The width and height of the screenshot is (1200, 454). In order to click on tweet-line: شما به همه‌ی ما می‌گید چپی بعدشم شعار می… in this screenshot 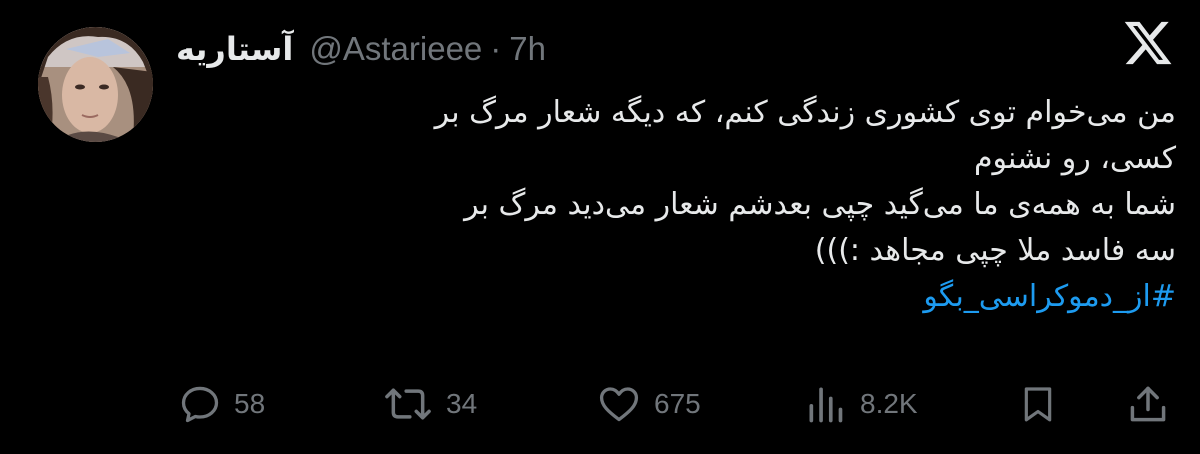, I will do `click(820, 204)`.